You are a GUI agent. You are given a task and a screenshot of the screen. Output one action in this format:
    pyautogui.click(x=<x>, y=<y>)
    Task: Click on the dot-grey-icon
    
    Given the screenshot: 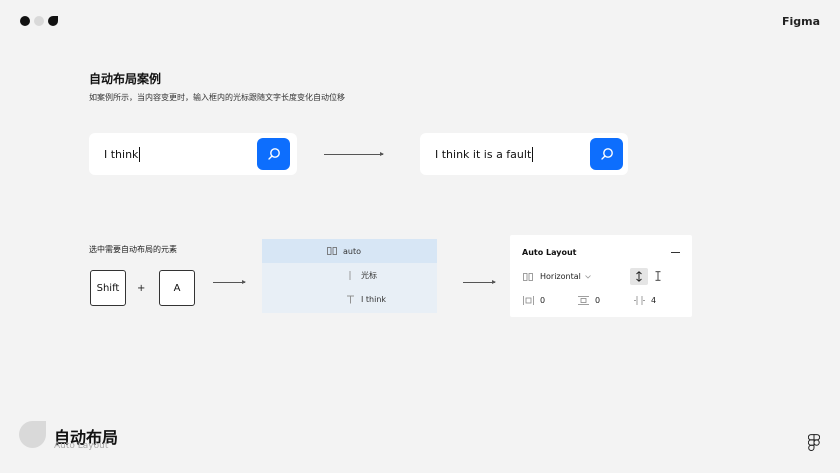 What is the action you would take?
    pyautogui.click(x=39, y=21)
    